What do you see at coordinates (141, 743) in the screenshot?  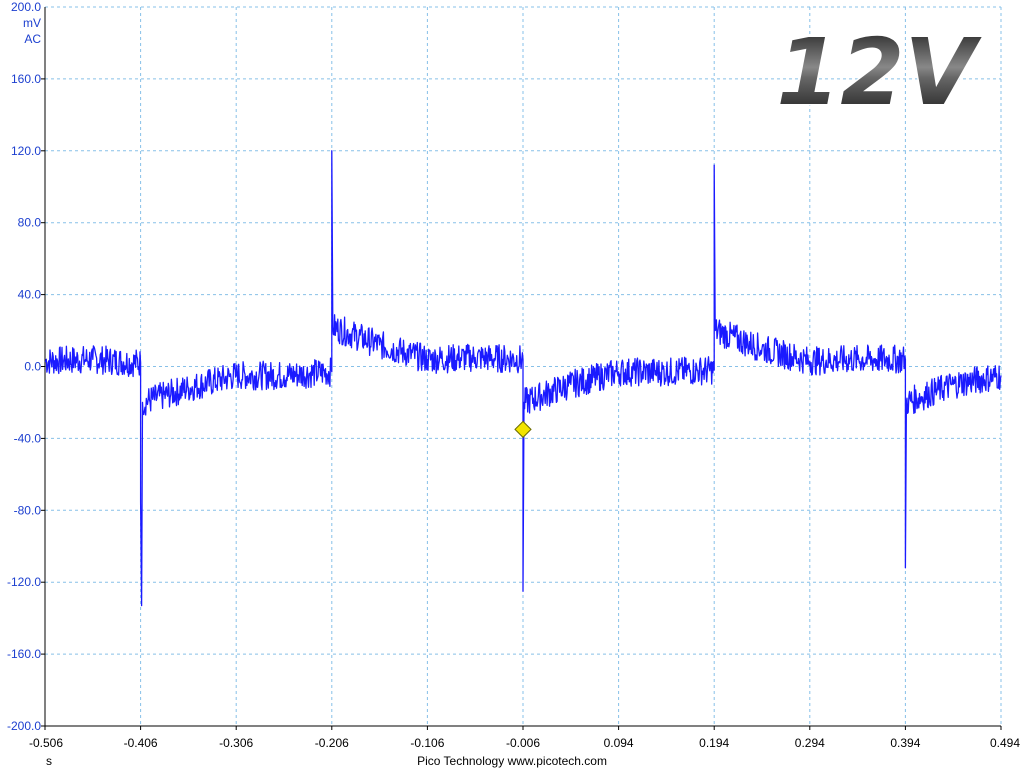 I see `x-tick-label: -0.406` at bounding box center [141, 743].